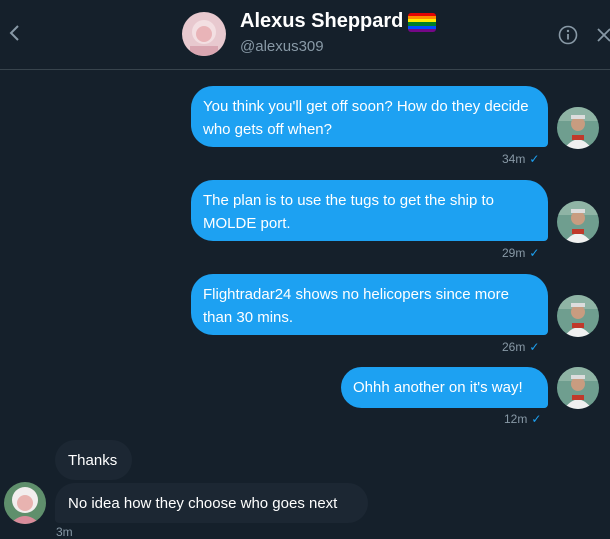  What do you see at coordinates (282, 46) in the screenshot?
I see `contact-handle: @alexus309` at bounding box center [282, 46].